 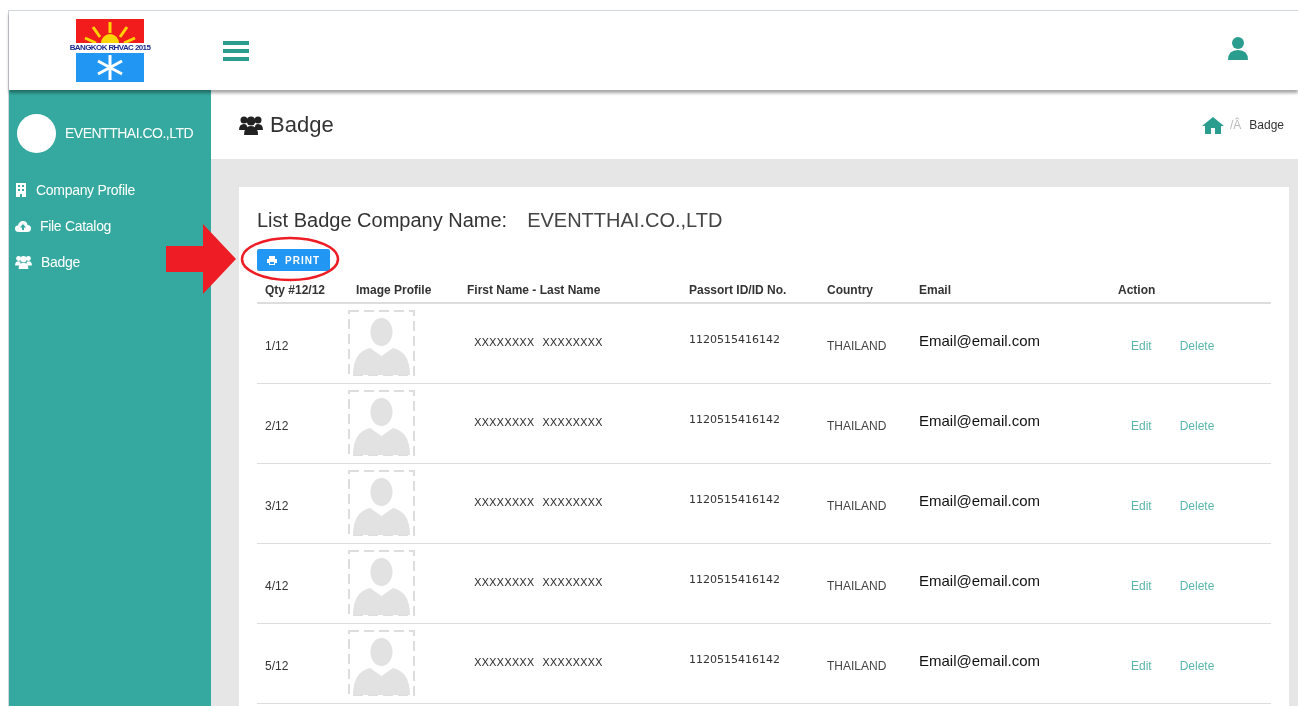 I want to click on column-header: First Name - Last Name, so click(x=534, y=290).